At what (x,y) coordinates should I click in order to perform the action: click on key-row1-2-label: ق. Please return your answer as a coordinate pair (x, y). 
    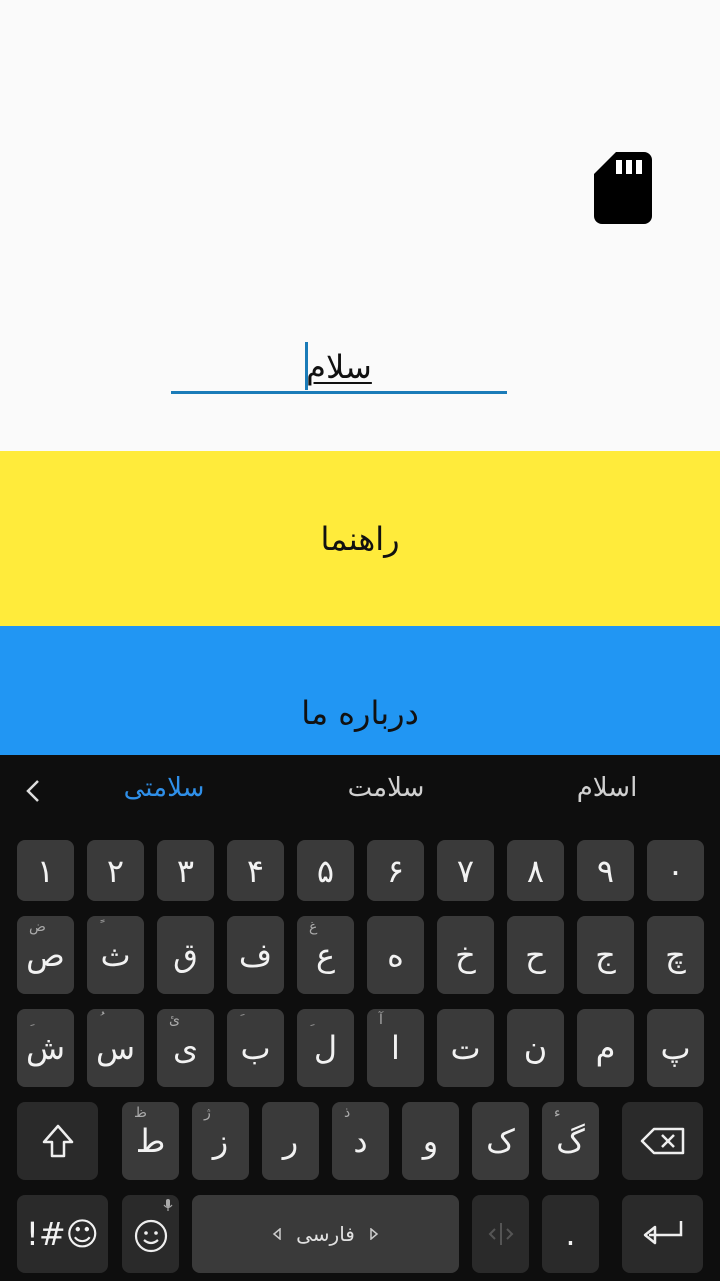
    Looking at the image, I should click on (185, 955).